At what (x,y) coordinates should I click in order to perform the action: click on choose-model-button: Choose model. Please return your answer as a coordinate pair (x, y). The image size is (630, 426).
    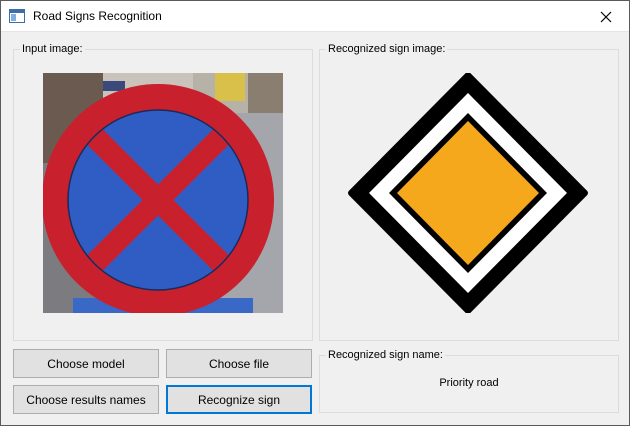
    Looking at the image, I should click on (86, 363).